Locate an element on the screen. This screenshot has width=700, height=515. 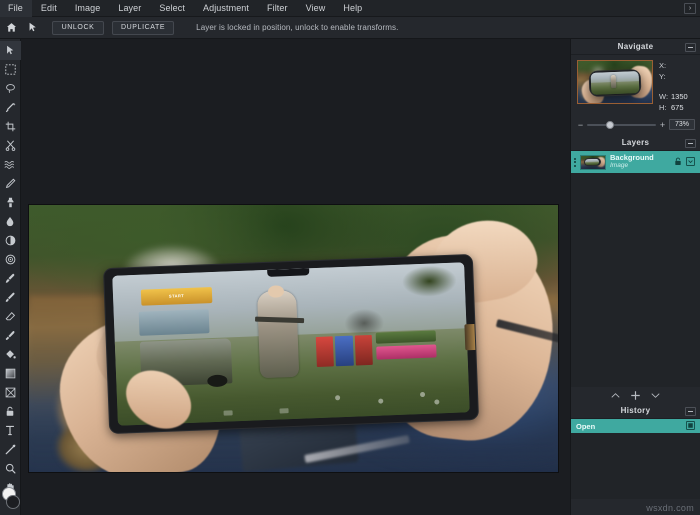
crop-tool is located at coordinates (10, 126).